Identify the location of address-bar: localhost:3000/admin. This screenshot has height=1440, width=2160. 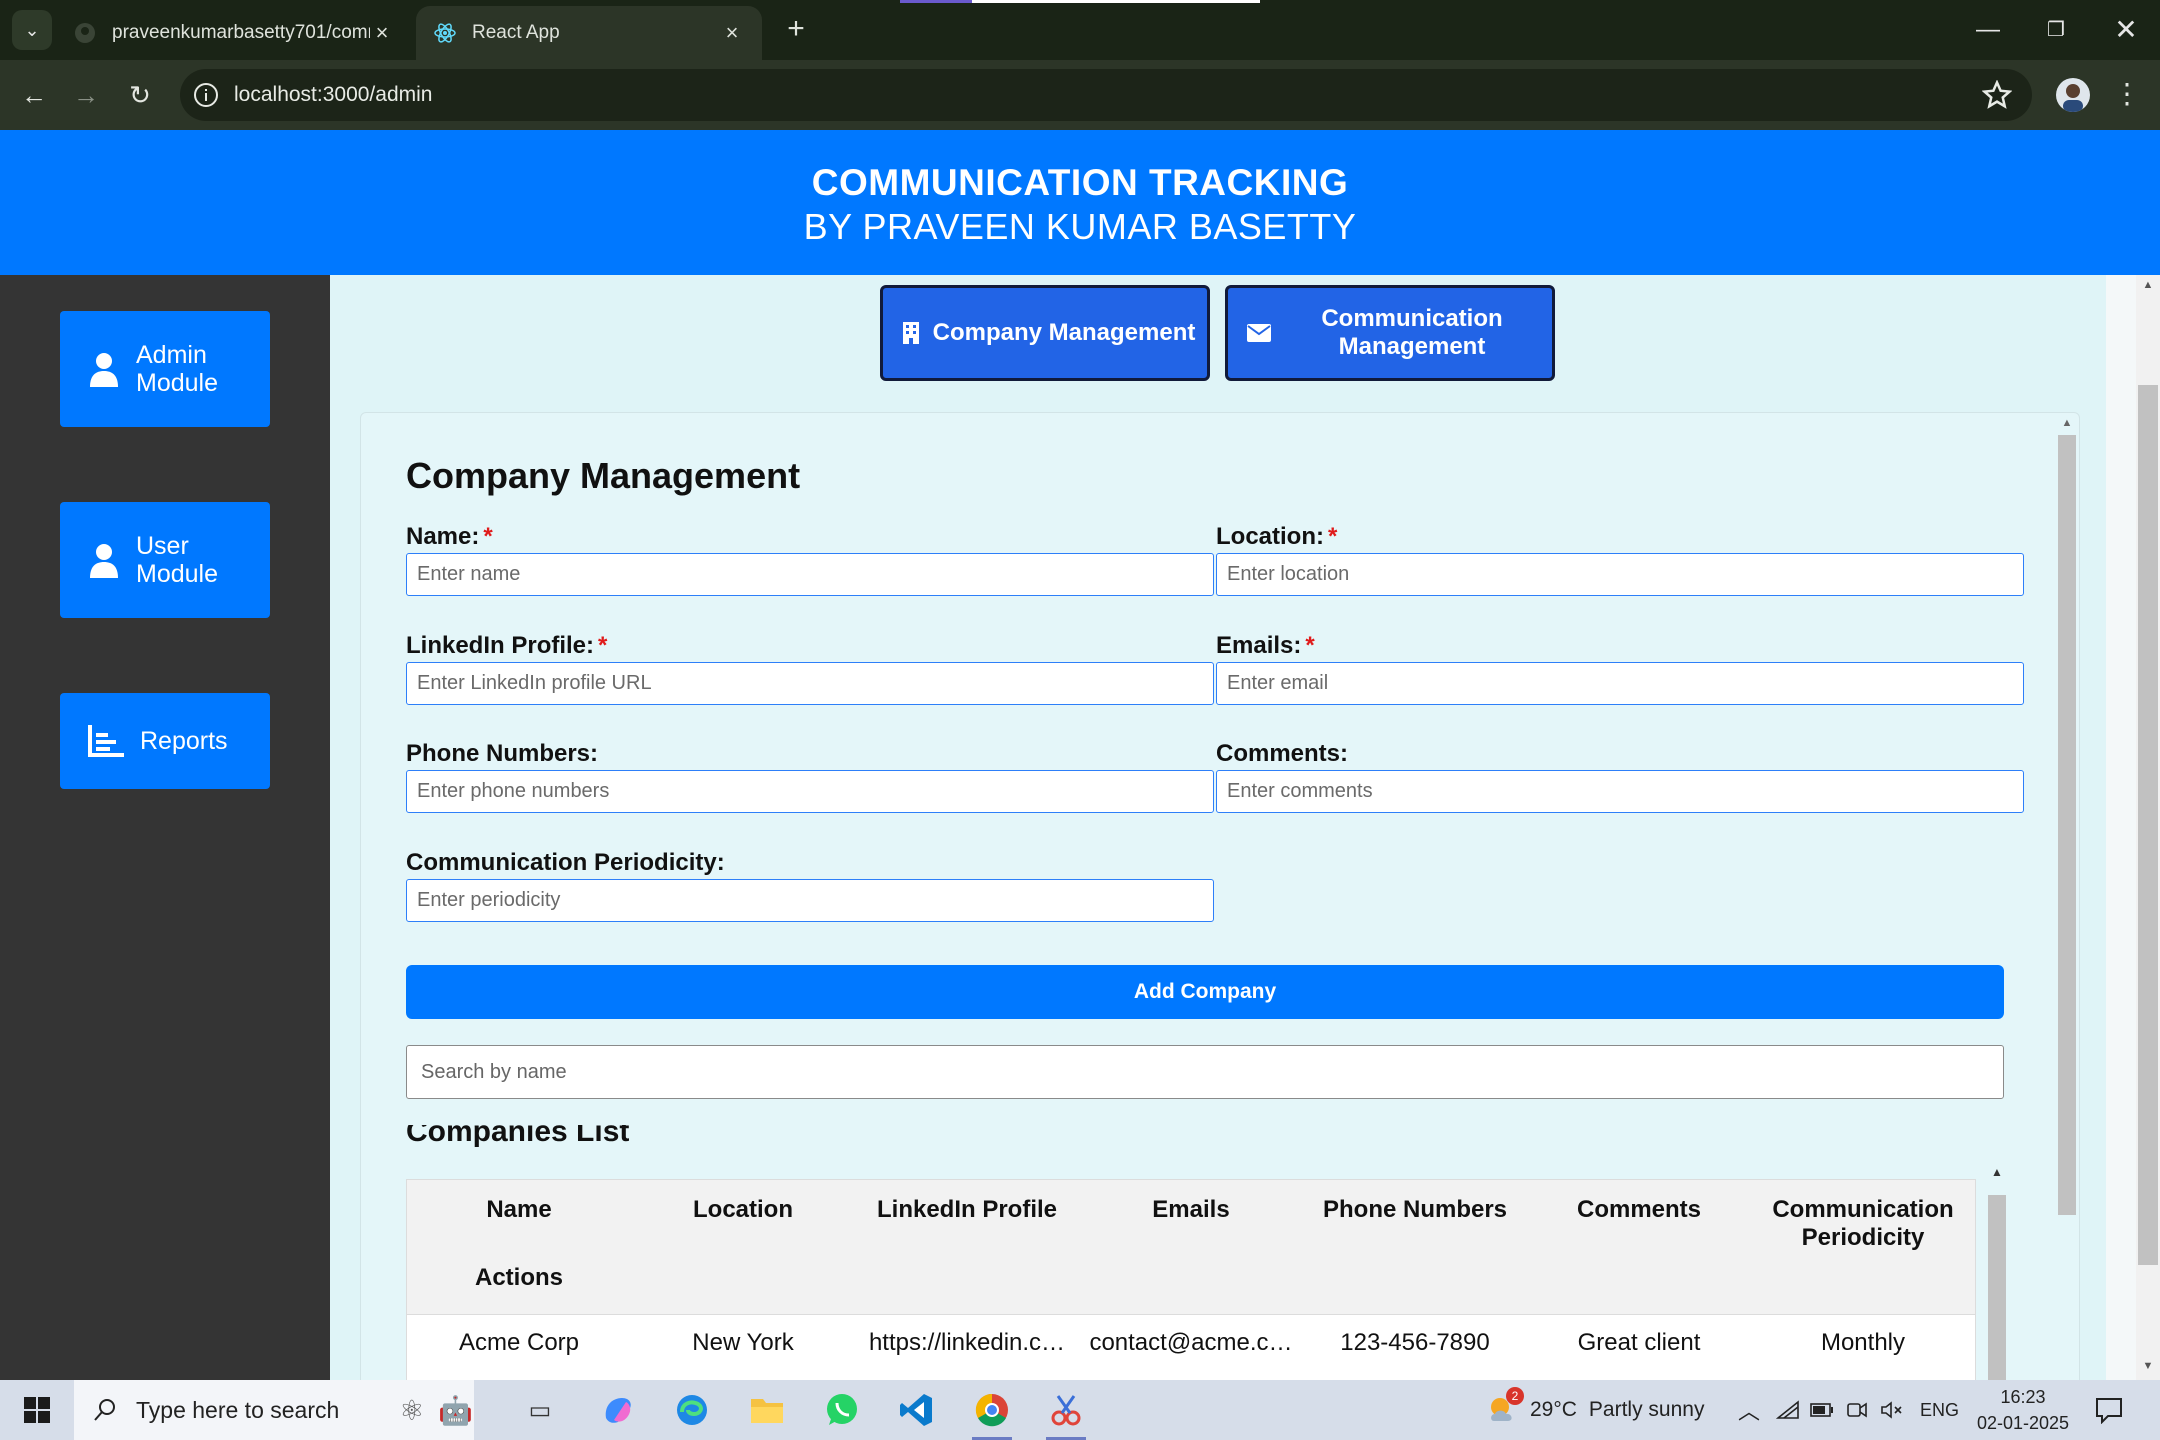
(1106, 95).